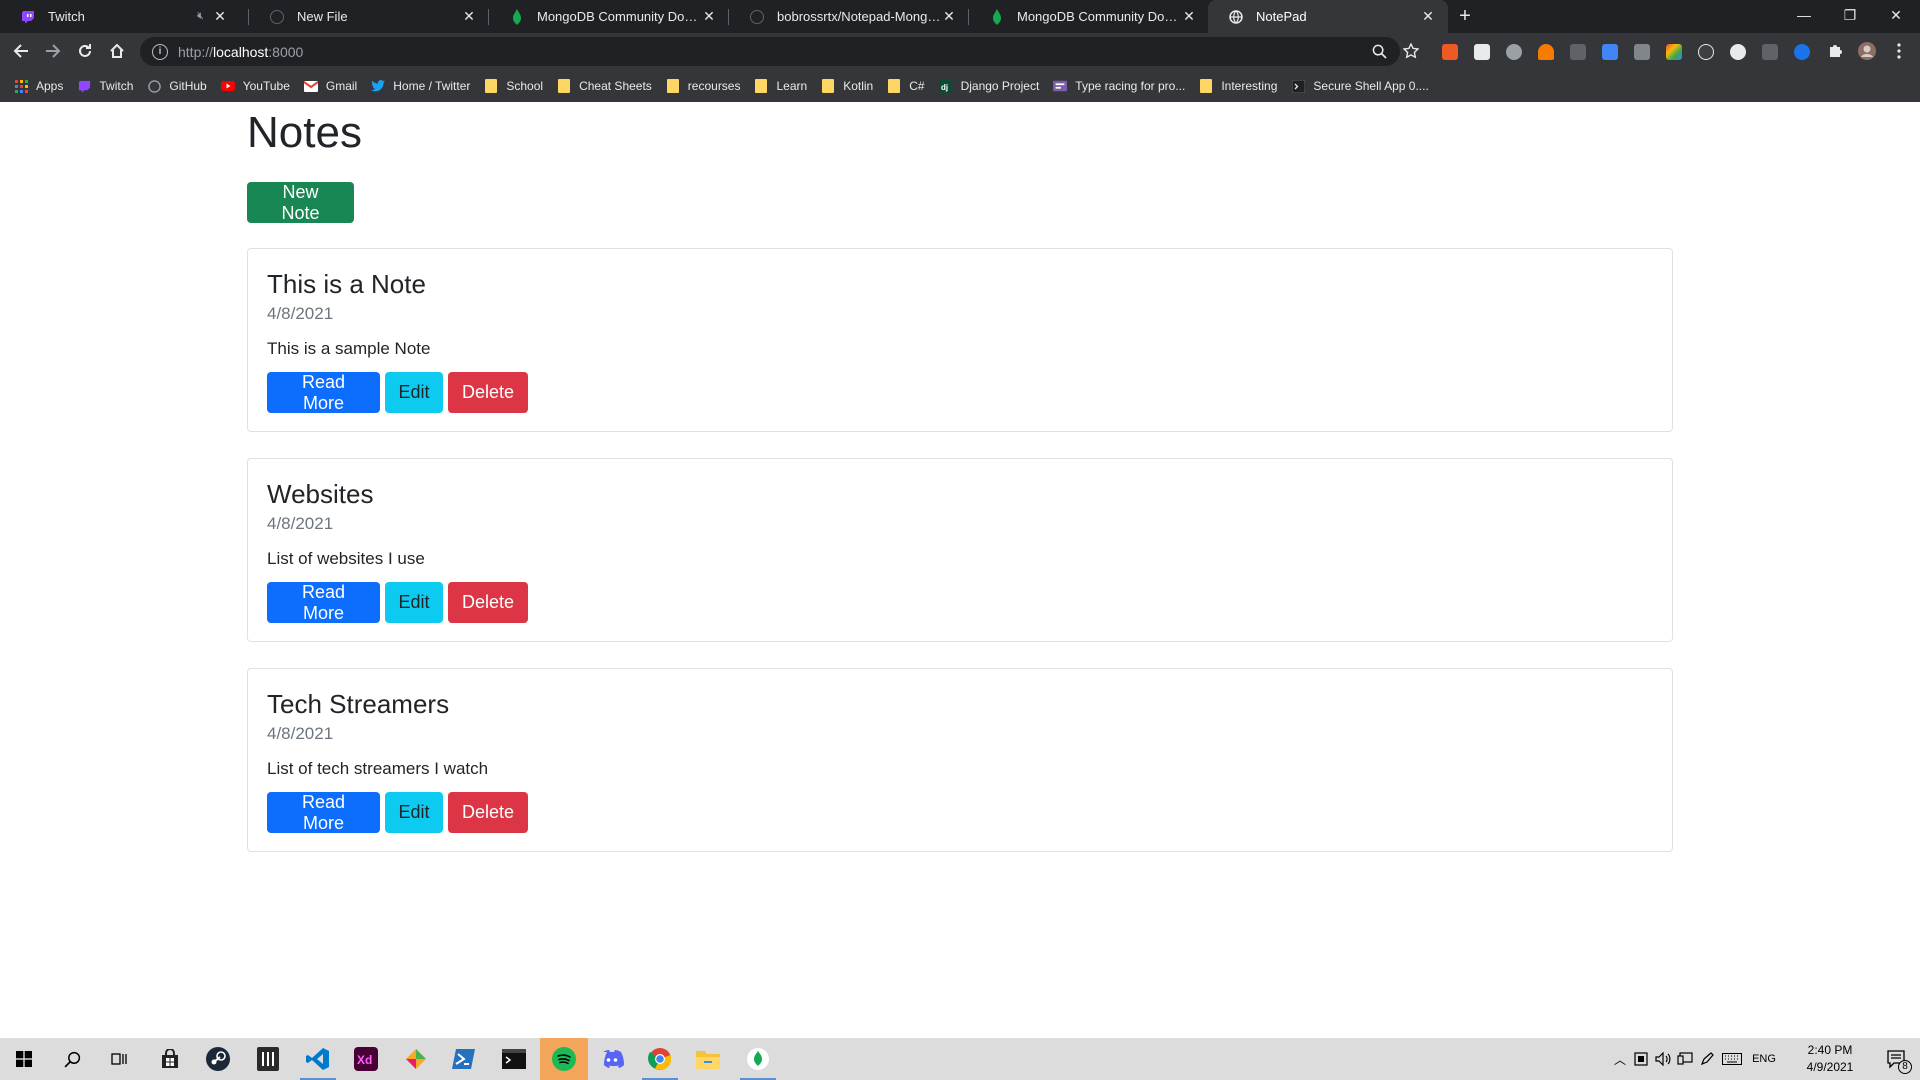 The height and width of the screenshot is (1080, 1920). I want to click on powershell-icon, so click(463, 1059).